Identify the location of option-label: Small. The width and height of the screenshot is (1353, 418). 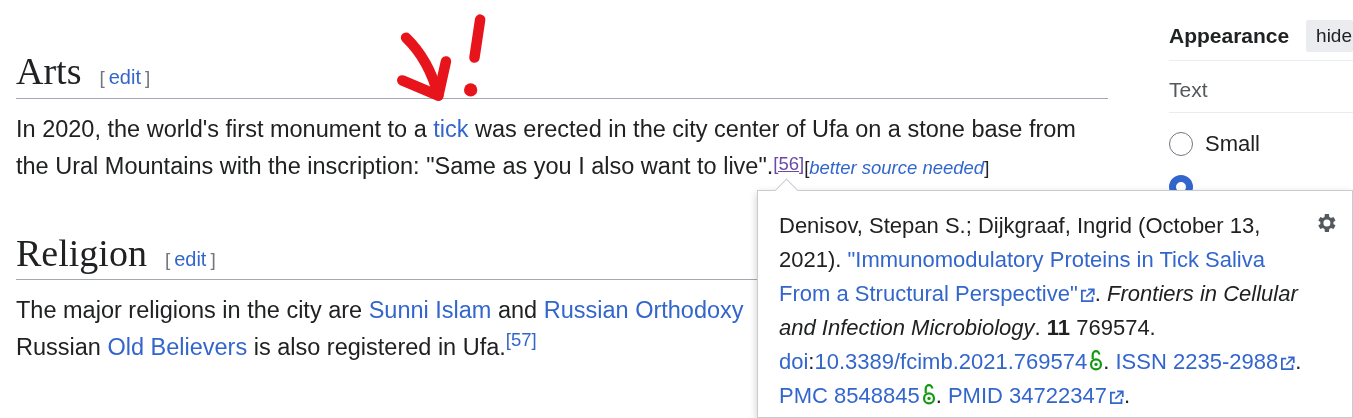
(1232, 144).